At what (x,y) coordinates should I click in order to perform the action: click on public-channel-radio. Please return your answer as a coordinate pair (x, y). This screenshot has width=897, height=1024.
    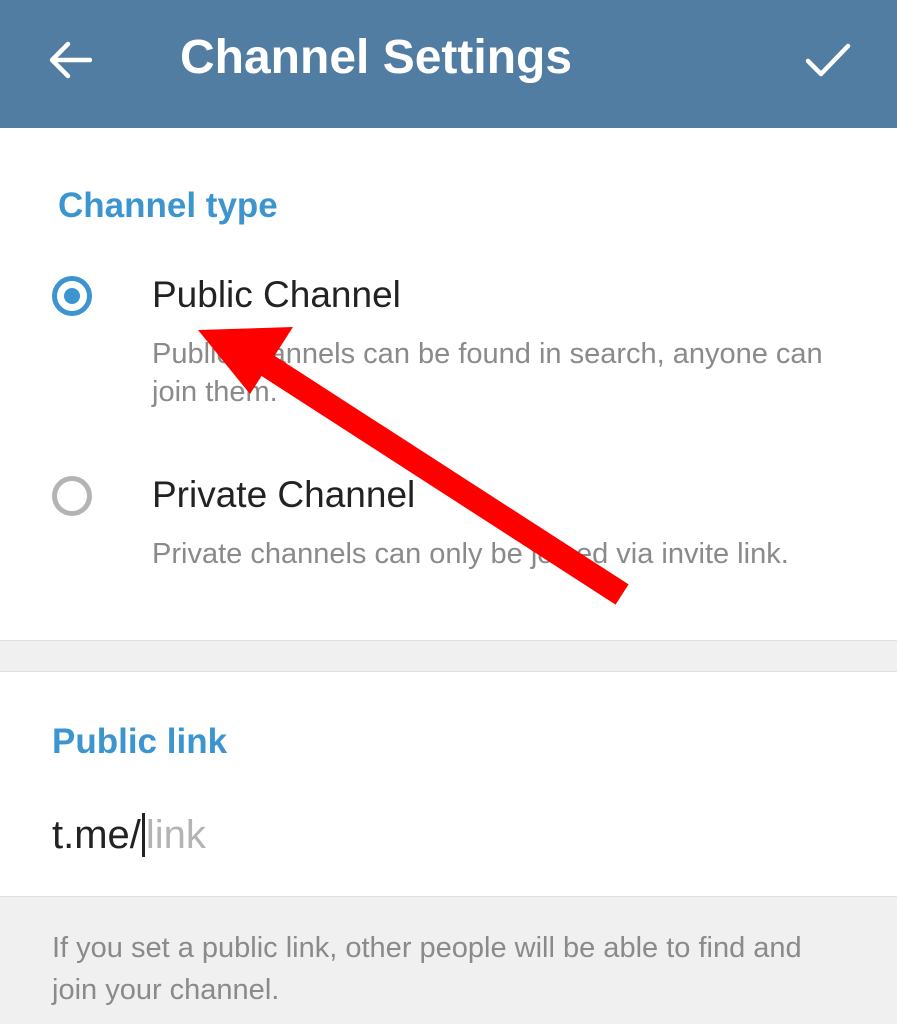
    Looking at the image, I should click on (72, 296).